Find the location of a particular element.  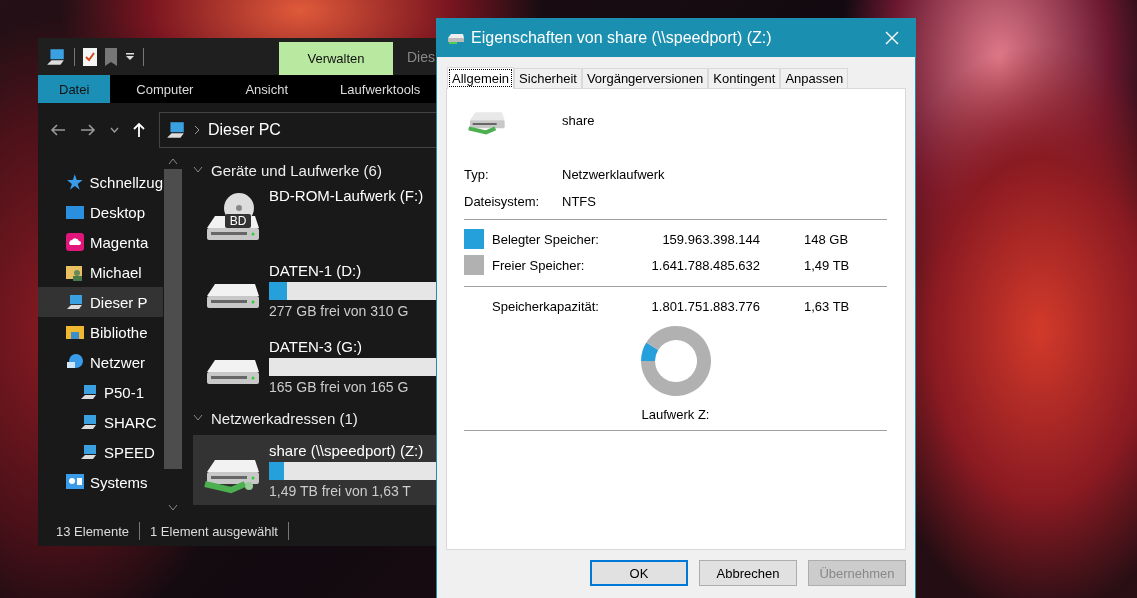

nav-item-label: P50-1 is located at coordinates (124, 392).